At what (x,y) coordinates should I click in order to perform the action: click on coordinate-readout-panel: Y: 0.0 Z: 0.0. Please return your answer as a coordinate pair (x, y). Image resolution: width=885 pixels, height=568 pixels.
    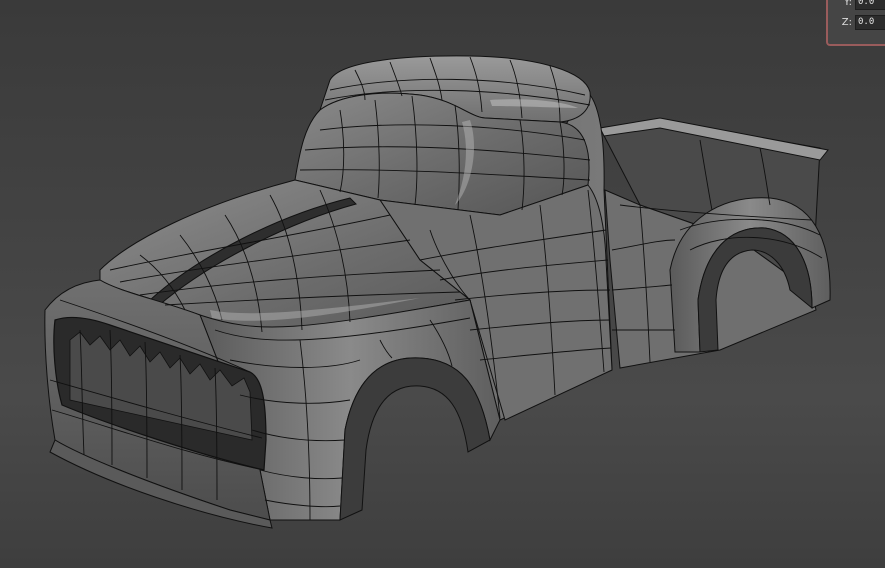
    Looking at the image, I should click on (855, 23).